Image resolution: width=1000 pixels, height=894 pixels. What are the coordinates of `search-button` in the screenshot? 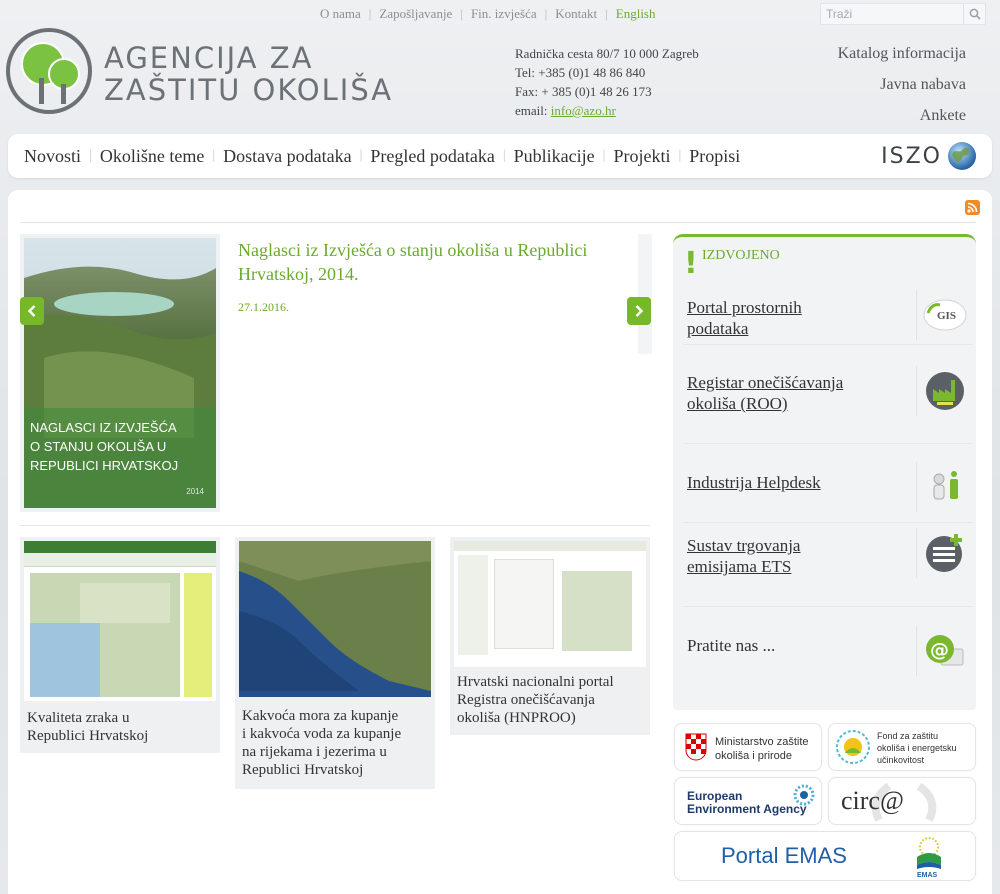 It's located at (974, 14).